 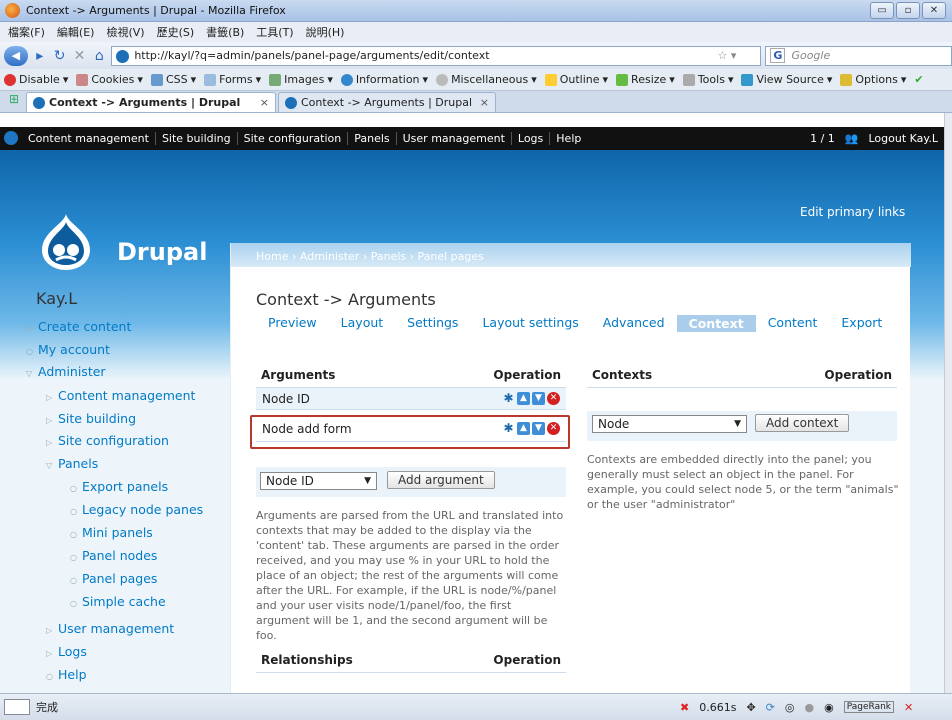 I want to click on context-select: Node ▼, so click(x=669, y=424).